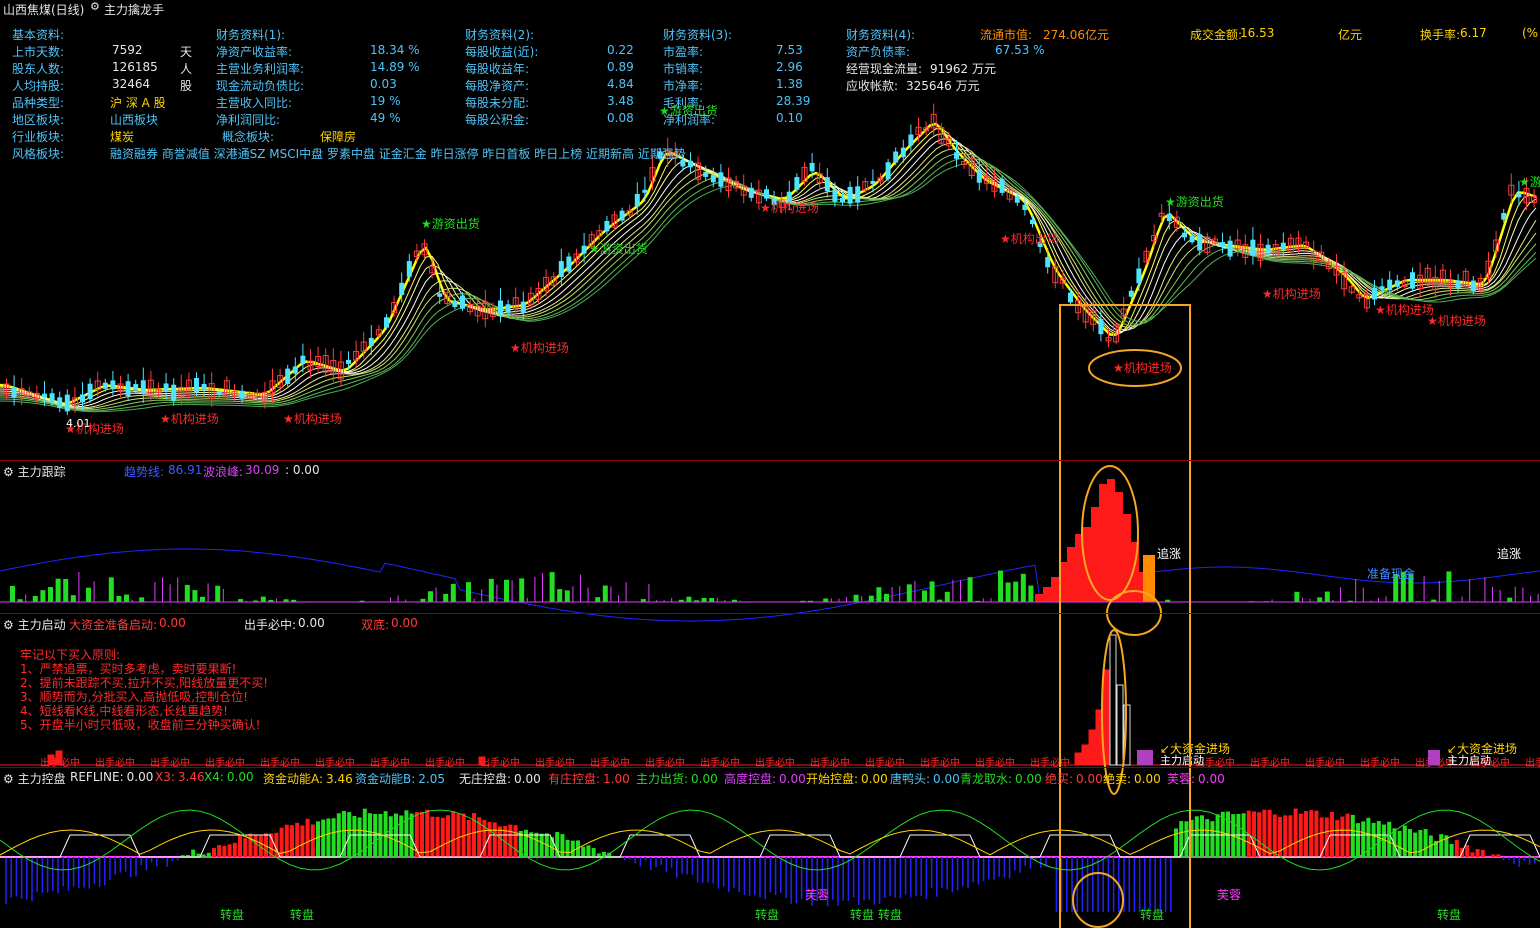 This screenshot has height=928, width=1540. Describe the element at coordinates (683, 86) in the screenshot. I see `fin-label: 市净率:` at that location.